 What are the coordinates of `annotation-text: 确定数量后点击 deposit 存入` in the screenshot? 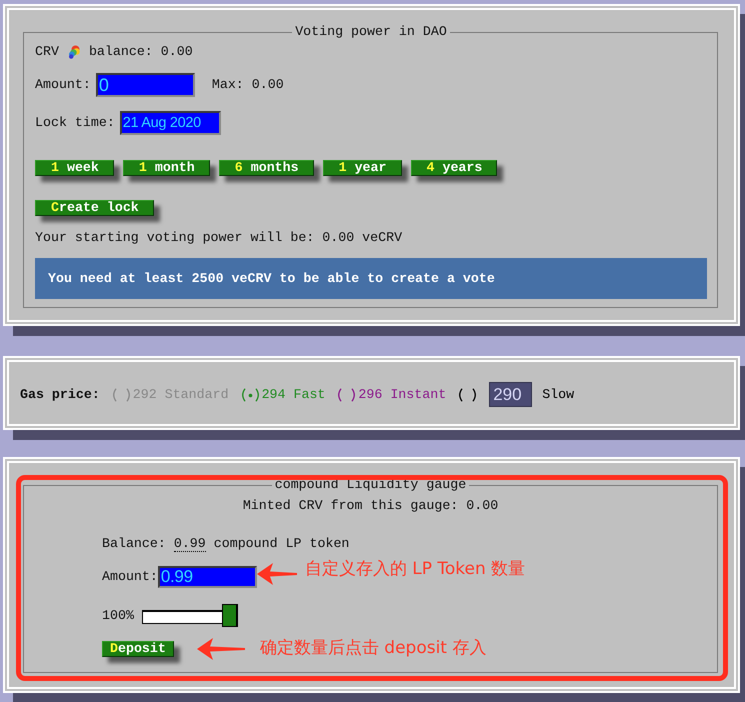 It's located at (373, 648).